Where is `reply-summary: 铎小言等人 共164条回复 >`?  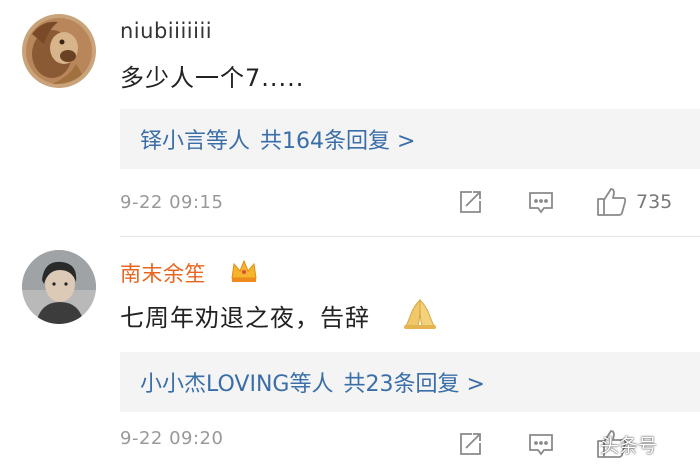
reply-summary: 铎小言等人 共164条回复 > is located at coordinates (410, 139).